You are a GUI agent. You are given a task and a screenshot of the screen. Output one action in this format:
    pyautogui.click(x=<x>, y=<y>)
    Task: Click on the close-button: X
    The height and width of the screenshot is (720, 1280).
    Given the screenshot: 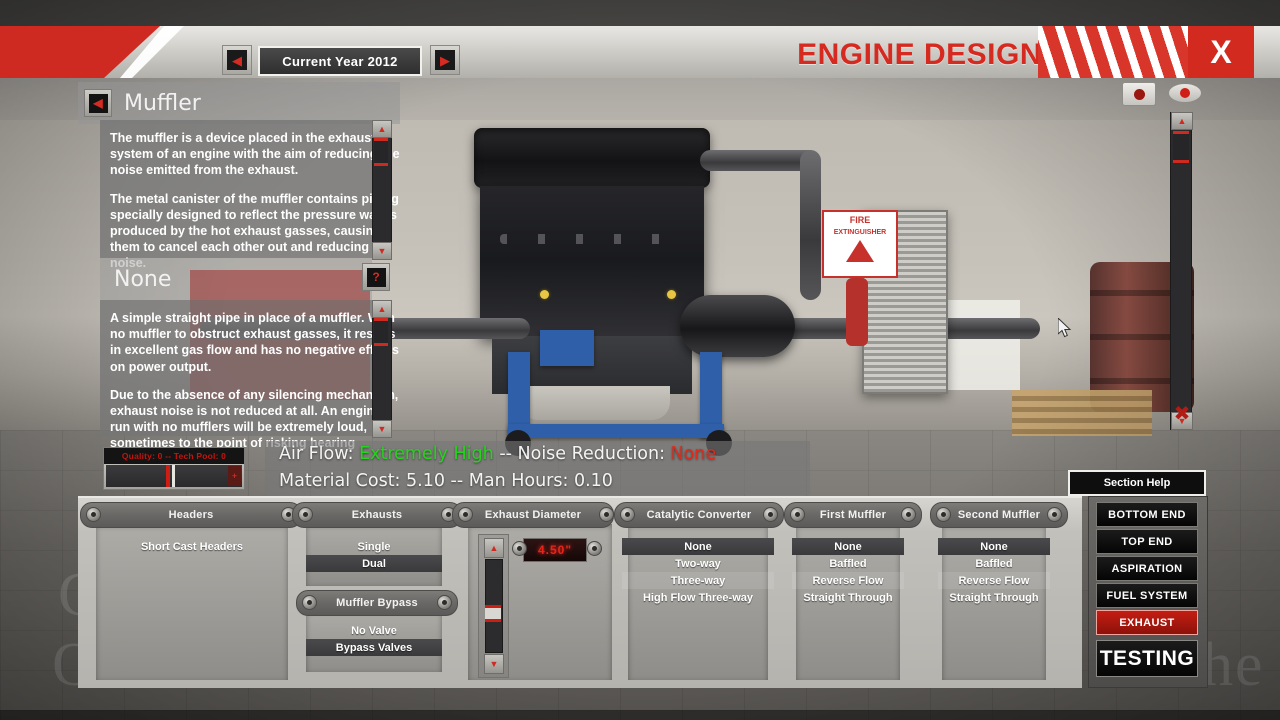 What is the action you would take?
    pyautogui.click(x=1221, y=52)
    